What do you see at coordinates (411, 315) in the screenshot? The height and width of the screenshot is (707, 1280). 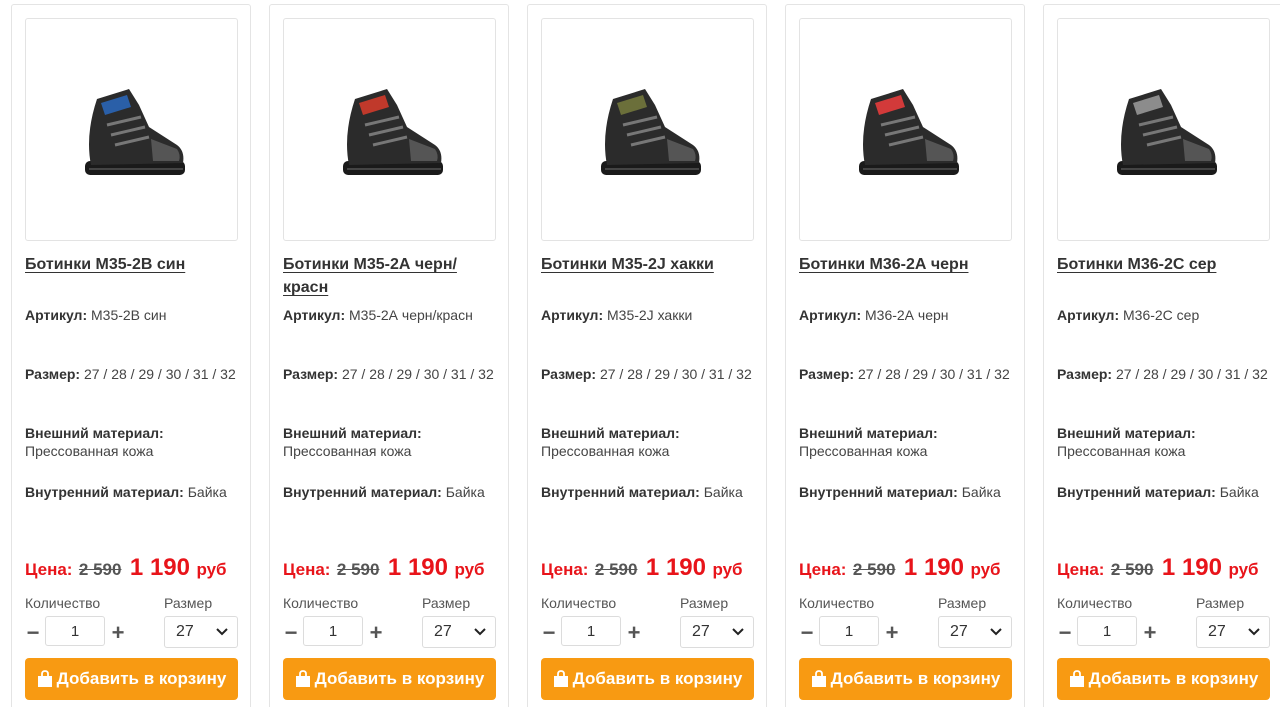 I see `article-value: М35-2А черн/красн` at bounding box center [411, 315].